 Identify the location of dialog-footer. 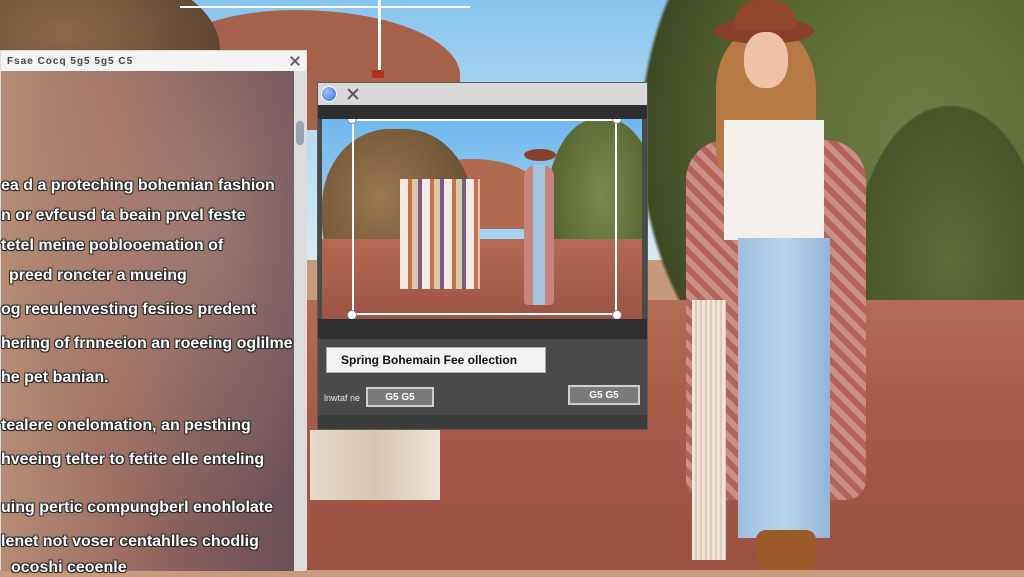
(482, 422).